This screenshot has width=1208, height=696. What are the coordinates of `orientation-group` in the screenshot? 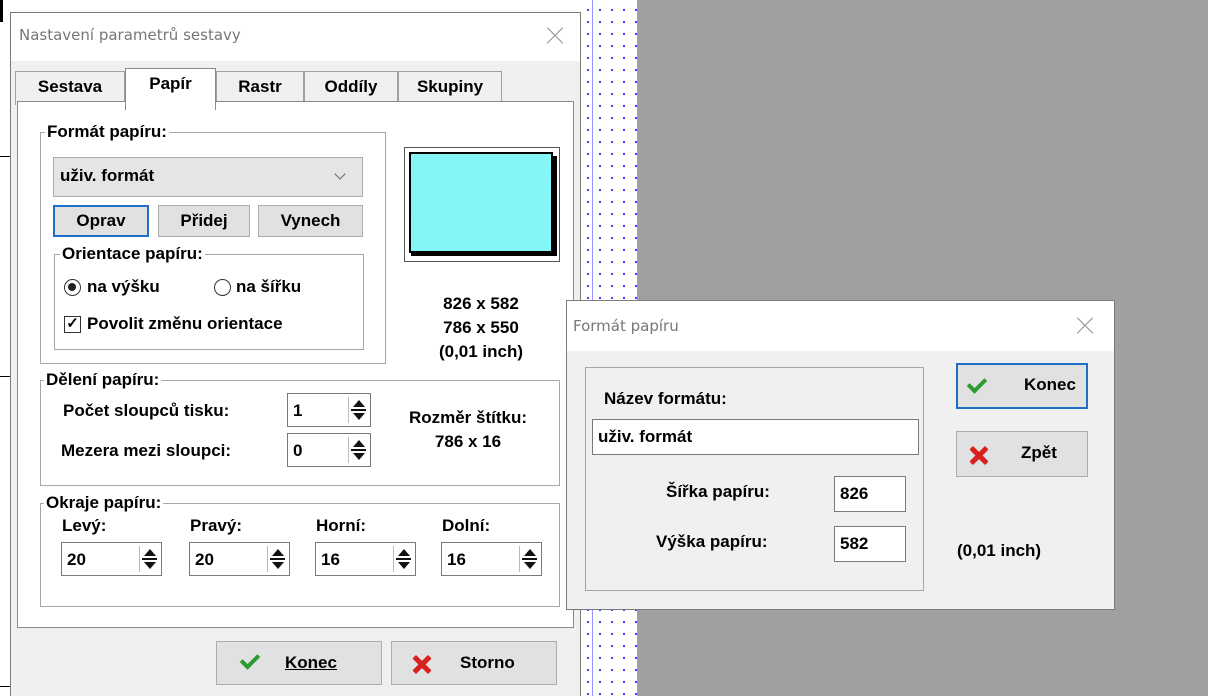 It's located at (209, 302).